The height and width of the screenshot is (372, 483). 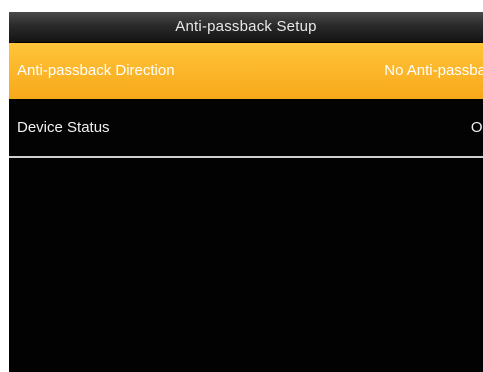 What do you see at coordinates (96, 70) in the screenshot?
I see `menu-item-label: Anti-passback Direction` at bounding box center [96, 70].